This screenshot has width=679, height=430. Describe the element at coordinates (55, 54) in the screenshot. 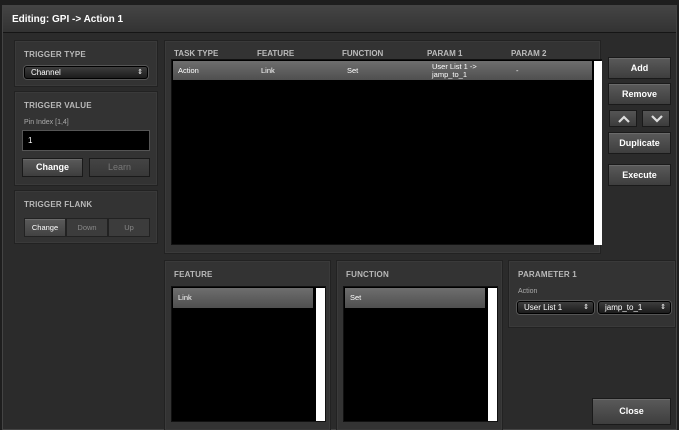

I see `trigger-type-heading: TRIGGER TYPE` at that location.